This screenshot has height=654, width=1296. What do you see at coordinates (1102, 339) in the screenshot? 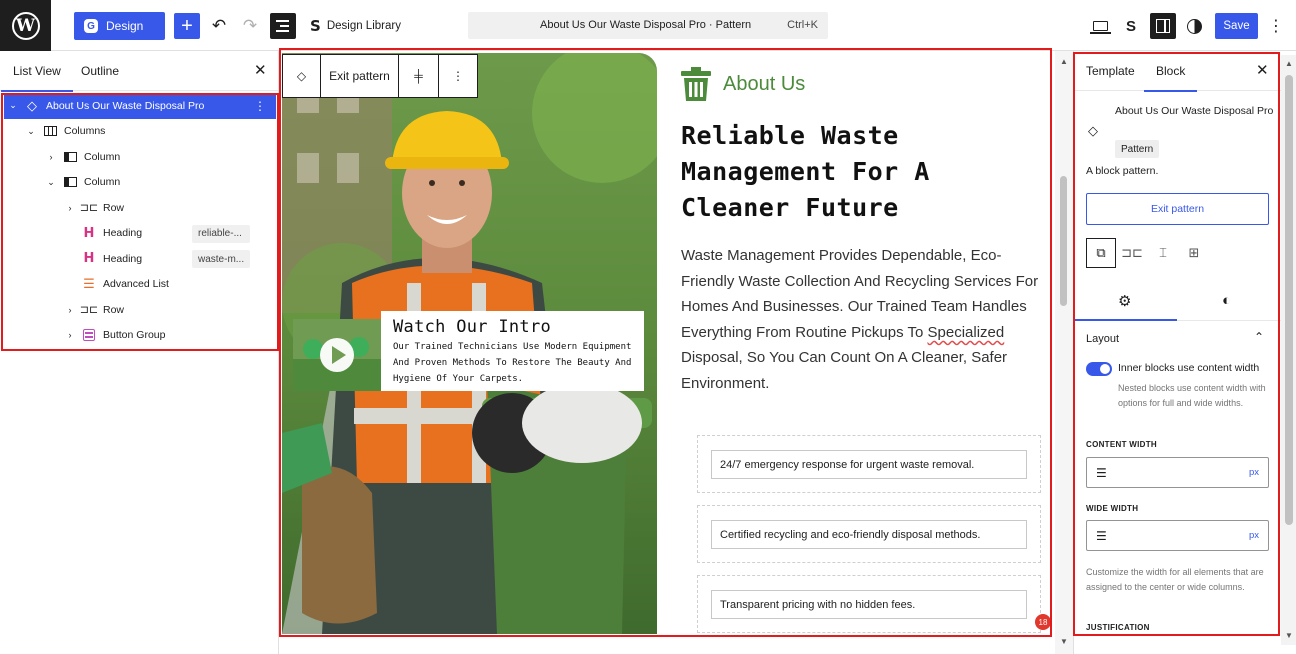
I see `layout-section-title: Layout` at bounding box center [1102, 339].